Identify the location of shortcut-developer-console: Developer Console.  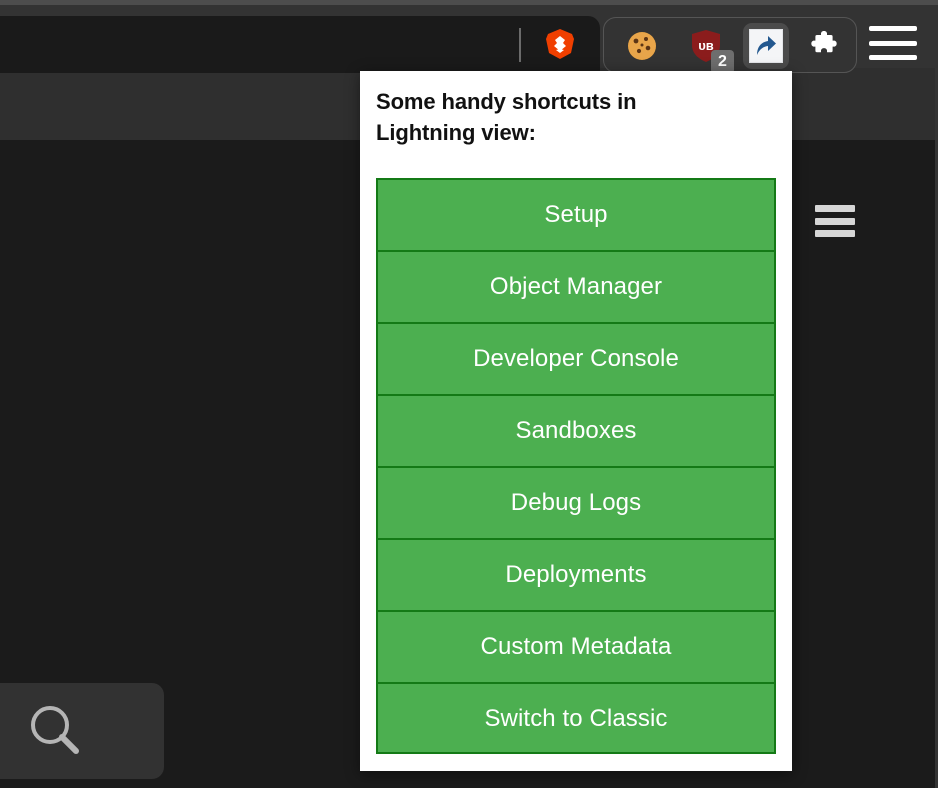
(576, 358).